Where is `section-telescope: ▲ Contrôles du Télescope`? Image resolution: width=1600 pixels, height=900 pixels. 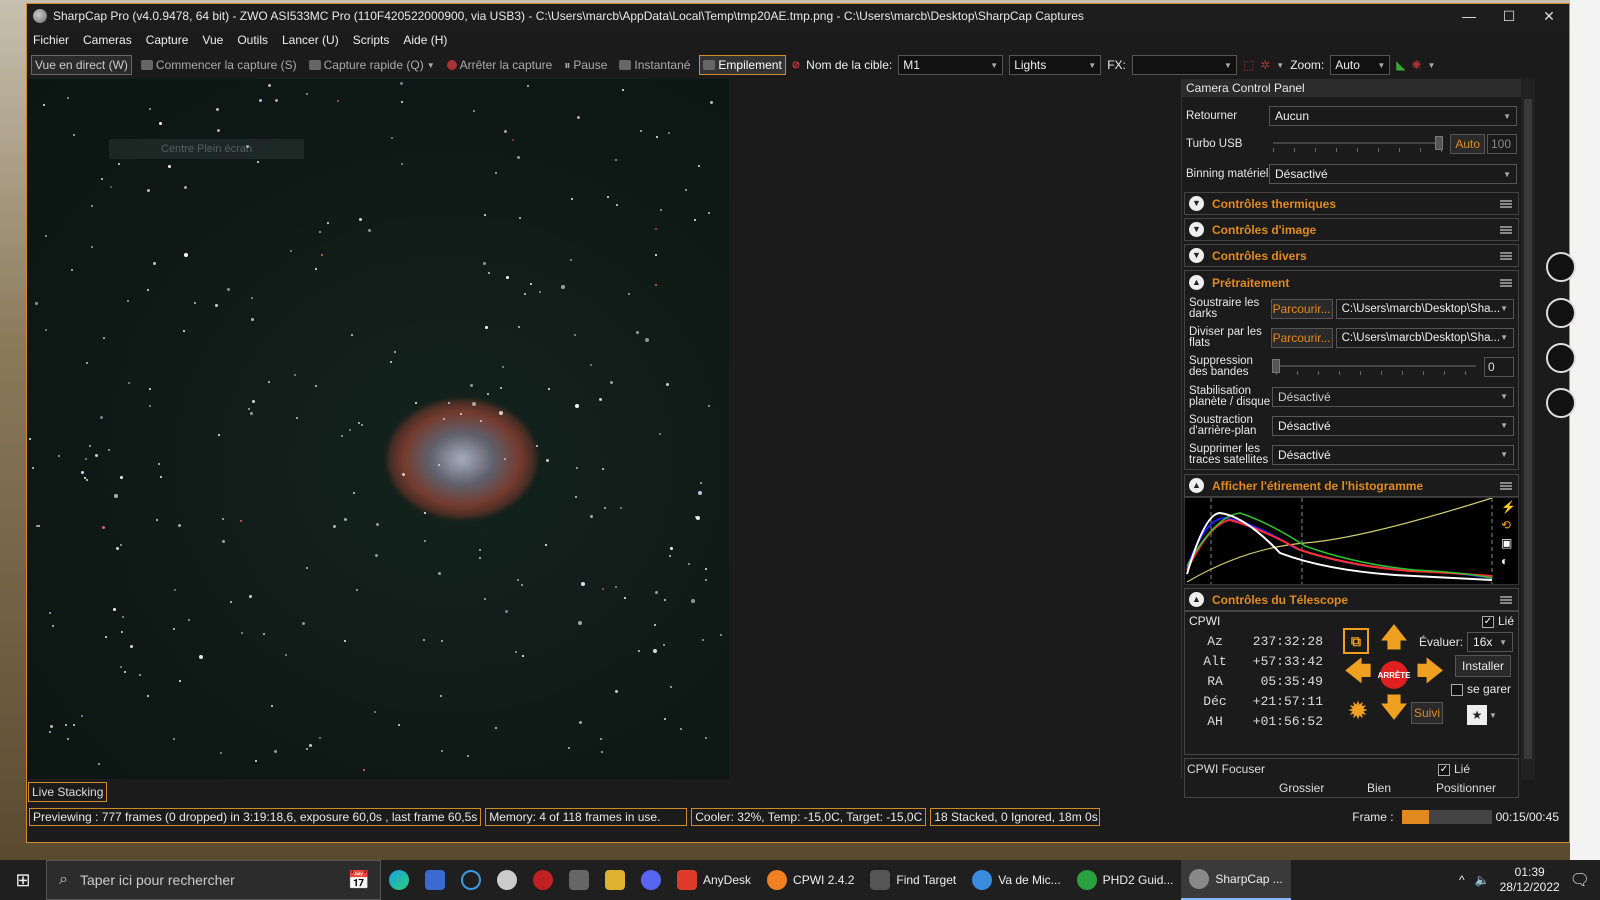
section-telescope: ▲ Contrôles du Télescope is located at coordinates (1351, 599).